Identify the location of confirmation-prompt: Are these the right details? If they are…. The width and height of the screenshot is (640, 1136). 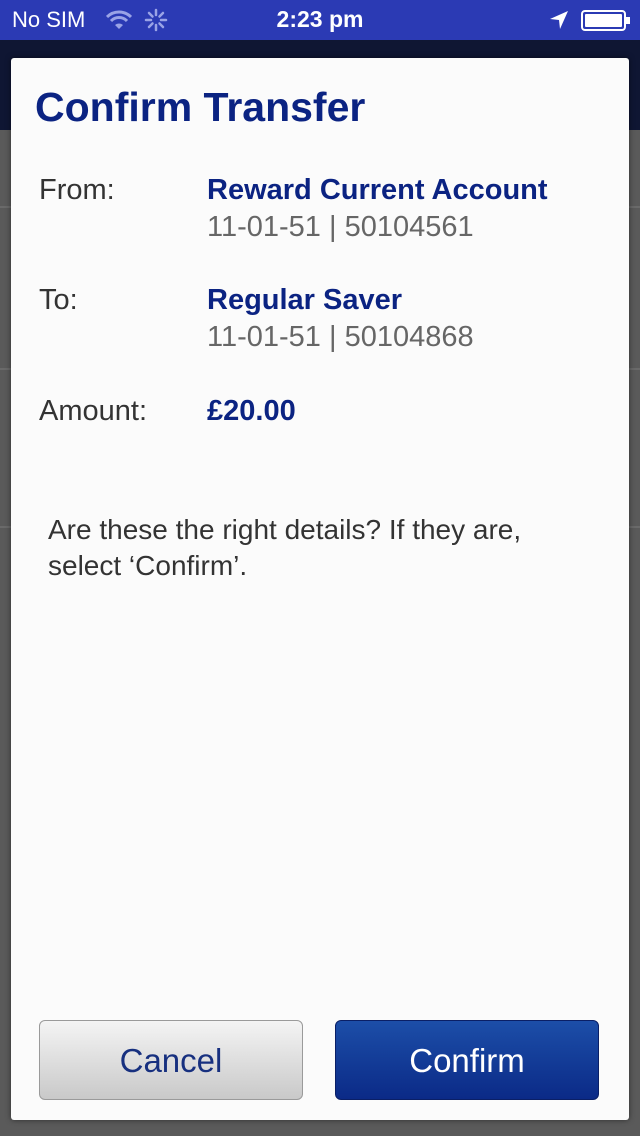
(285, 547).